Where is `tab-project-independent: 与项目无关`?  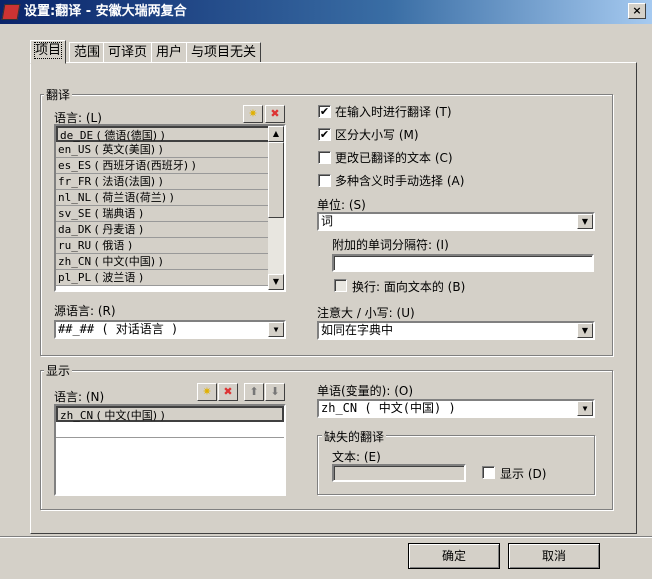 tab-project-independent: 与项目无关 is located at coordinates (224, 52).